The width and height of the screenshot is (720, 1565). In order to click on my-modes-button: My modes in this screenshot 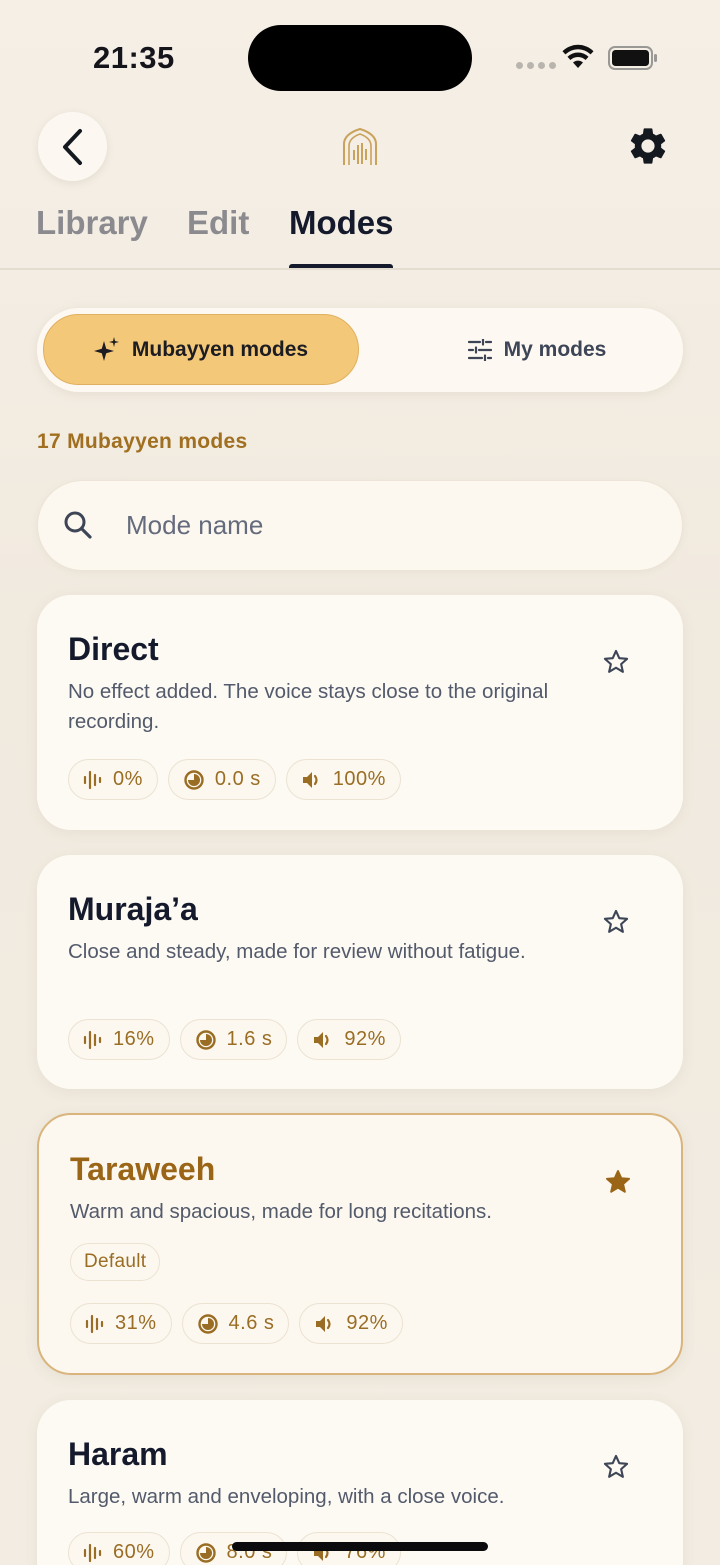, I will do `click(537, 349)`.